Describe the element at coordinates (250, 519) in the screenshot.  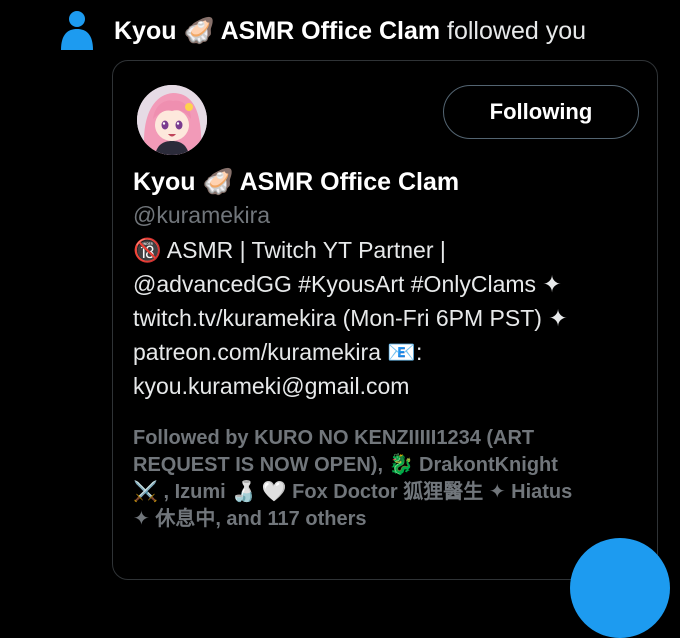
I see `followed-by-line: ✦ 休息中, and 117 others` at that location.